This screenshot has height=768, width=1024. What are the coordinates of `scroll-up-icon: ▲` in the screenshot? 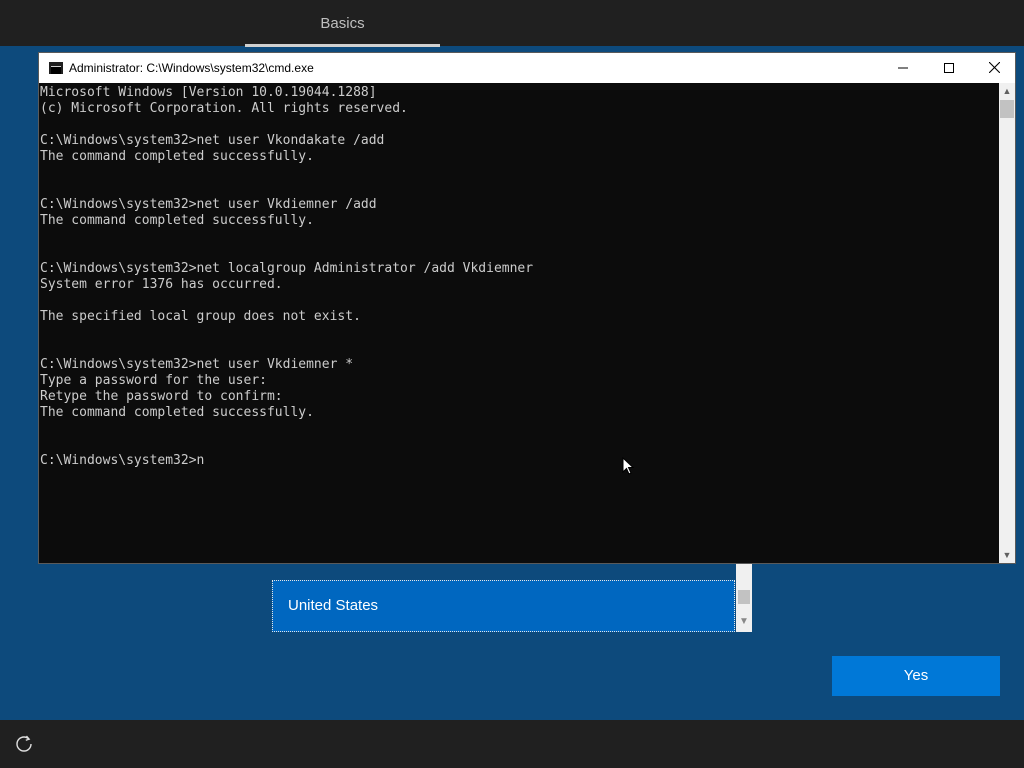 It's located at (1007, 91).